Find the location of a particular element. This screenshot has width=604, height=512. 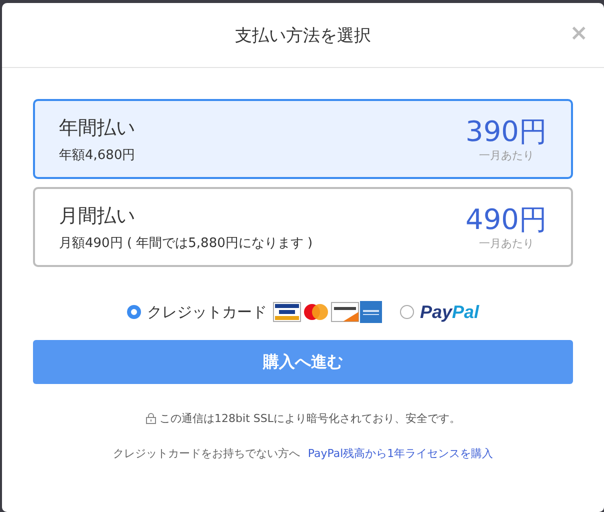

purchase-button: 購入へ進む is located at coordinates (303, 362).